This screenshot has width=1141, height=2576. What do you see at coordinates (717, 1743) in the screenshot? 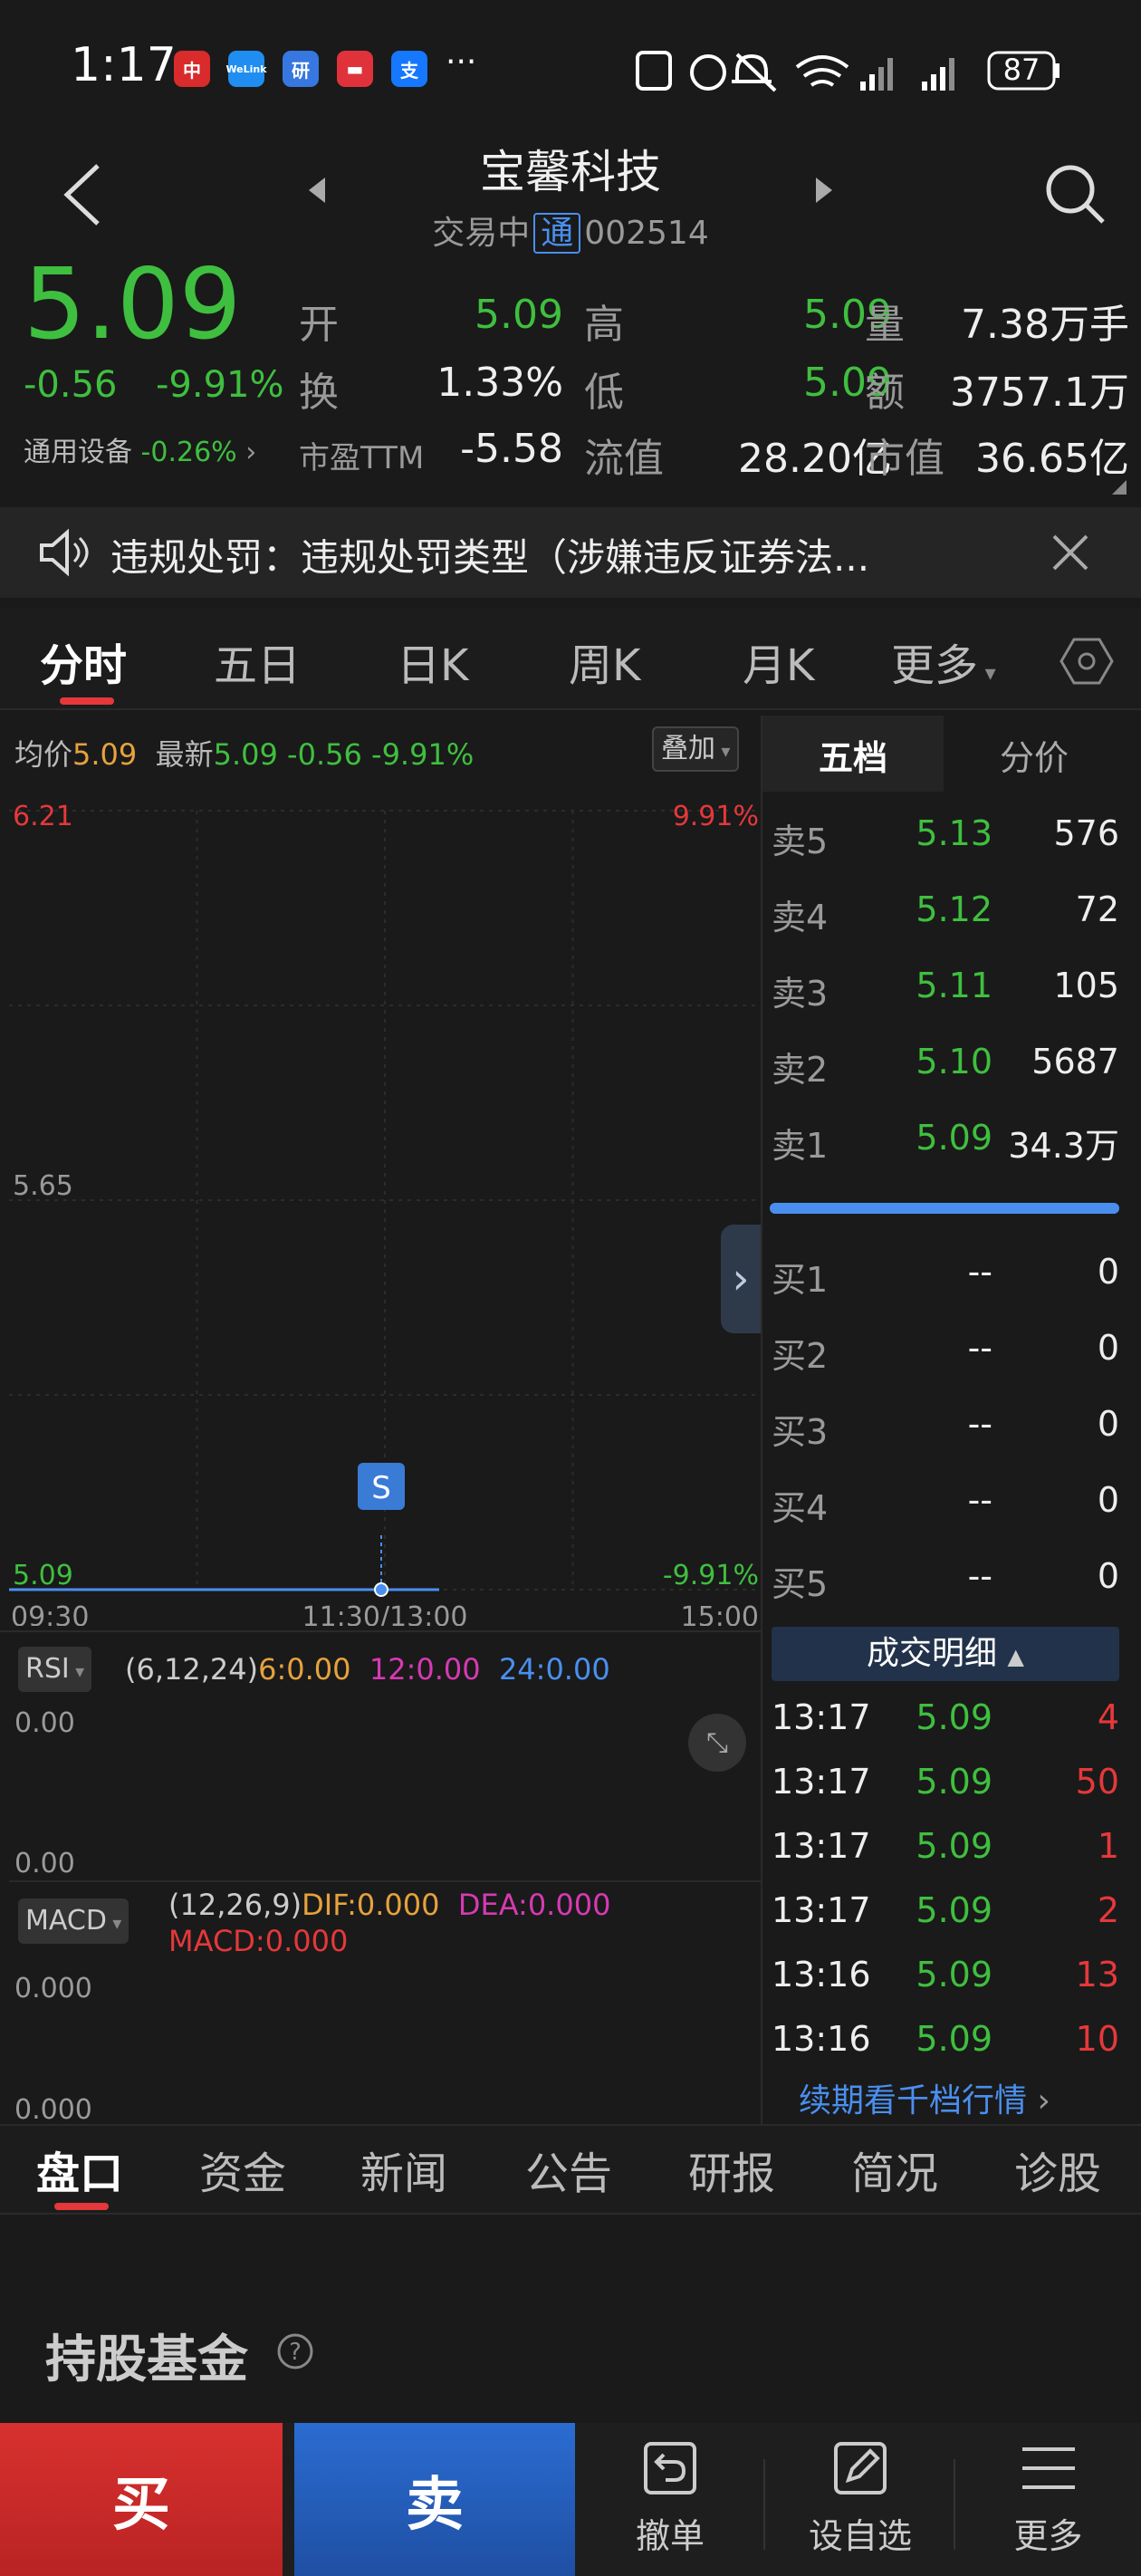
I see `fullscreen-icon: ⤡` at bounding box center [717, 1743].